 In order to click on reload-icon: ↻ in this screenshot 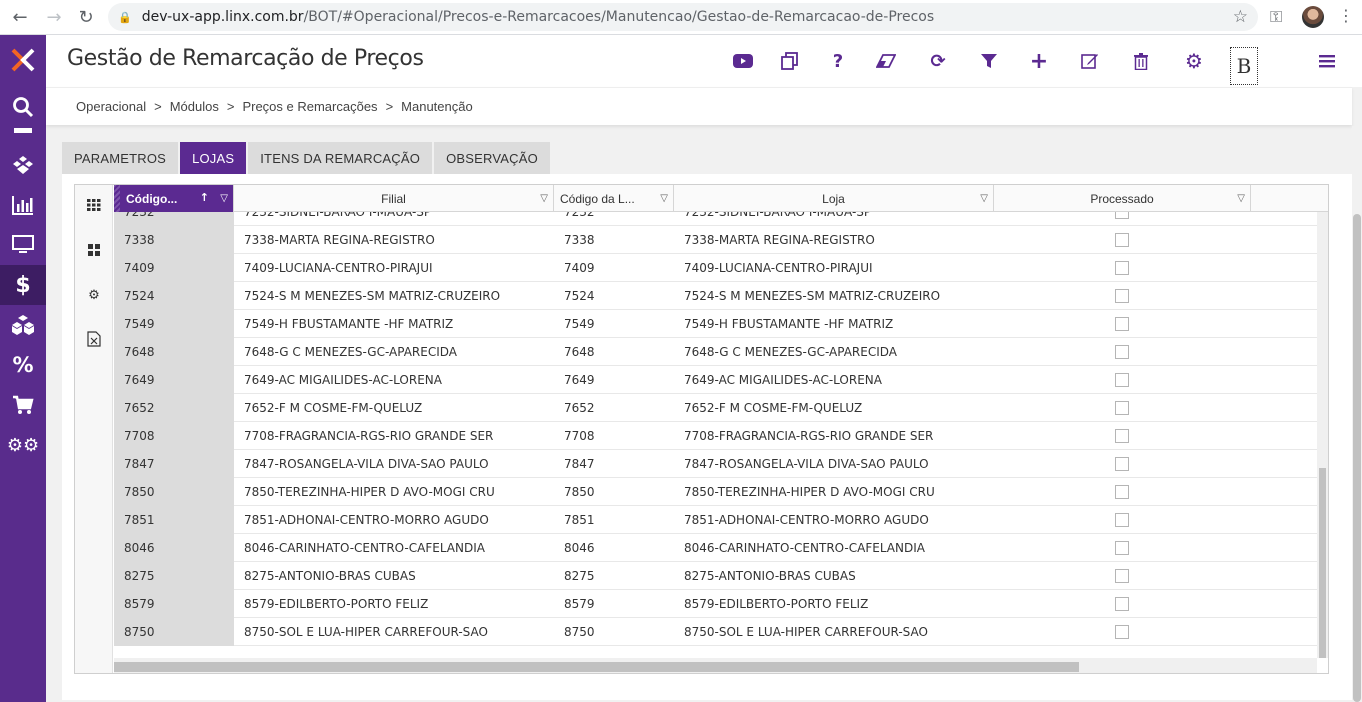, I will do `click(86, 17)`.